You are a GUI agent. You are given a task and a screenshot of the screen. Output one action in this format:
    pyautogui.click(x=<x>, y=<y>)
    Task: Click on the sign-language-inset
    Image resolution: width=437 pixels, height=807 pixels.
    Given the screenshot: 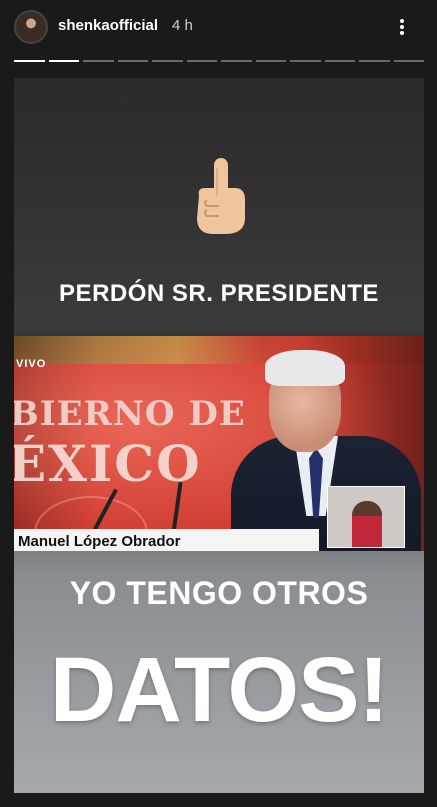 What is the action you would take?
    pyautogui.click(x=366, y=517)
    